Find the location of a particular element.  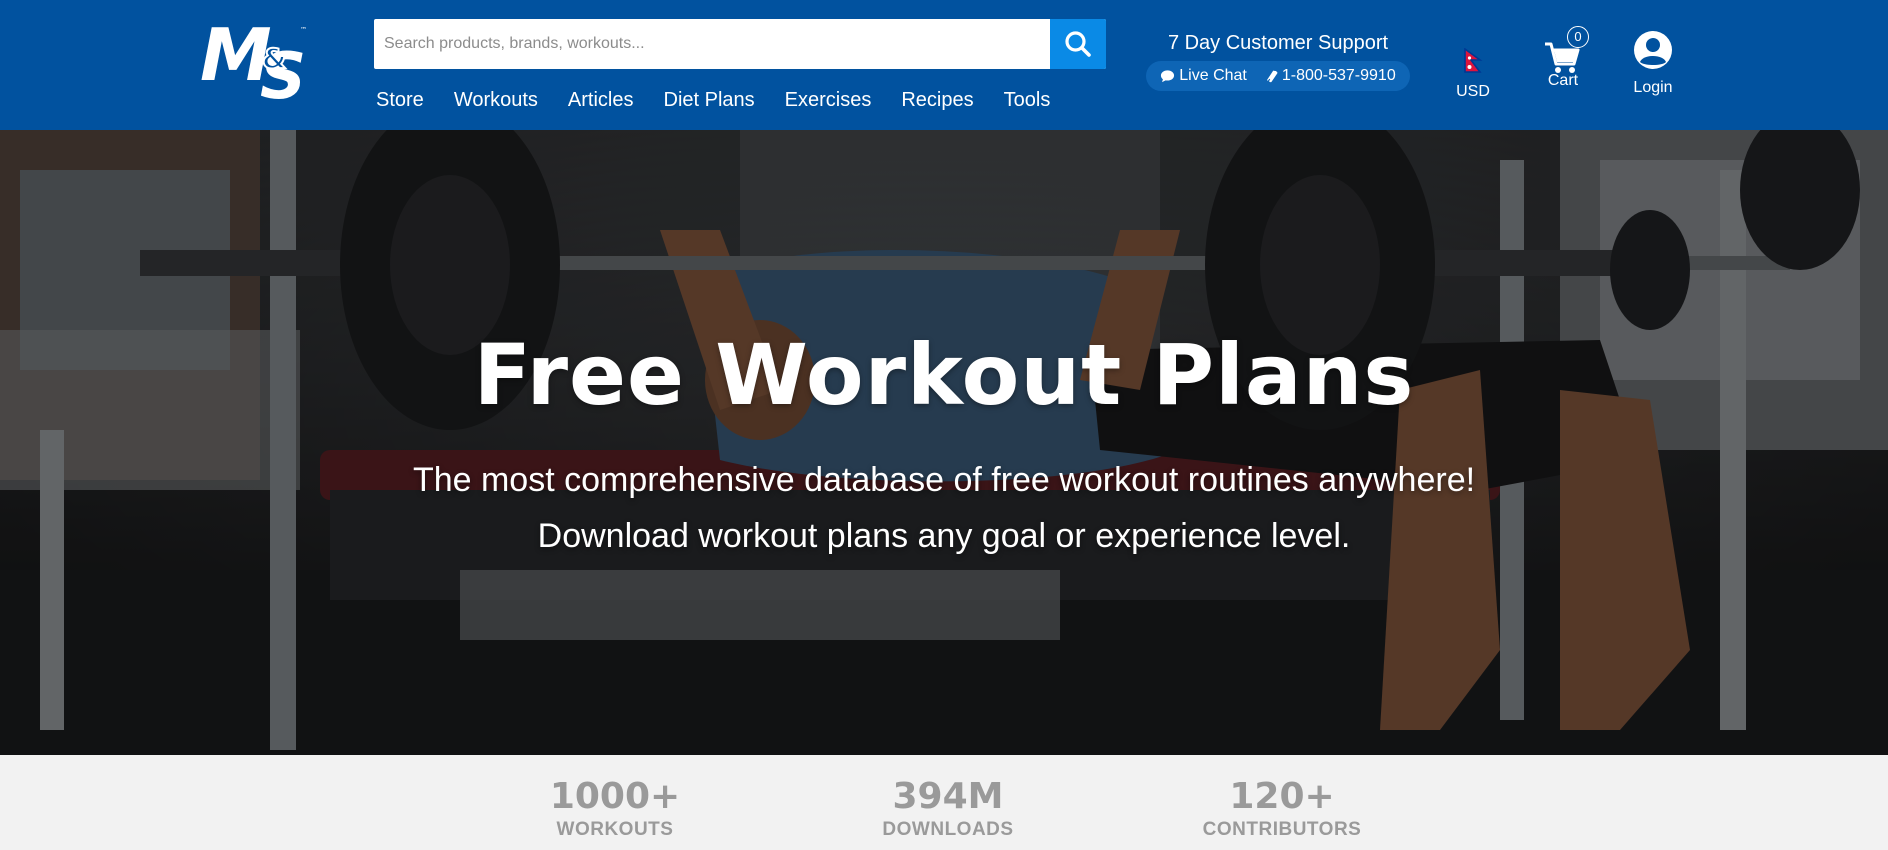

stat-label: WORKOUTS is located at coordinates (615, 829).